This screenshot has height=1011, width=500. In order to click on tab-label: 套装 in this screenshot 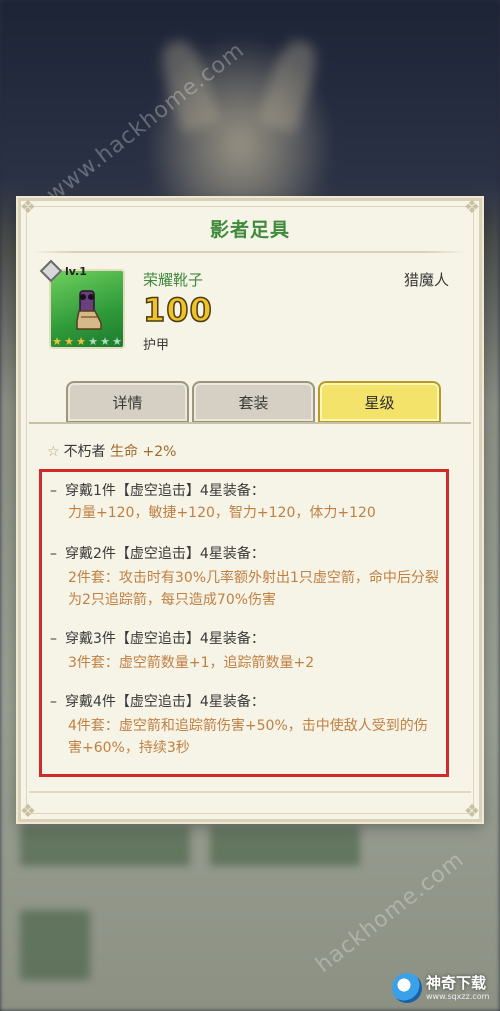, I will do `click(253, 402)`.